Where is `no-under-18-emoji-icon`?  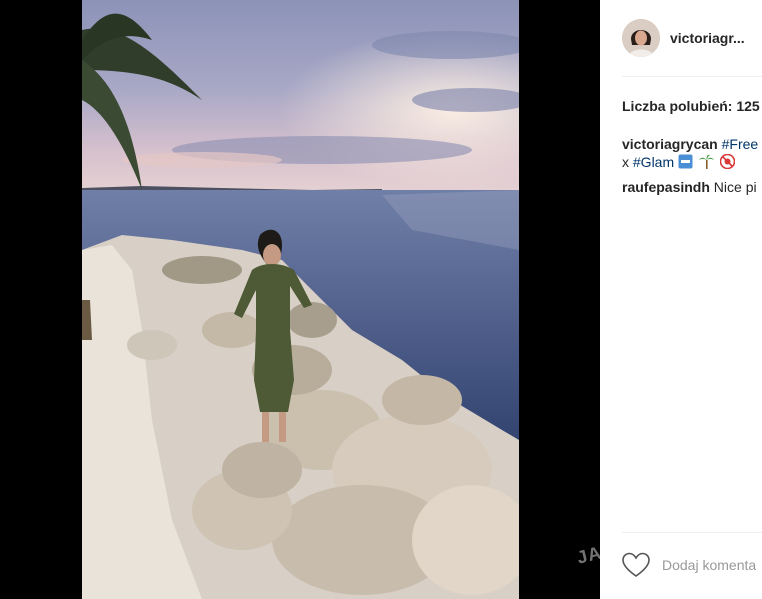 no-under-18-emoji-icon is located at coordinates (727, 161).